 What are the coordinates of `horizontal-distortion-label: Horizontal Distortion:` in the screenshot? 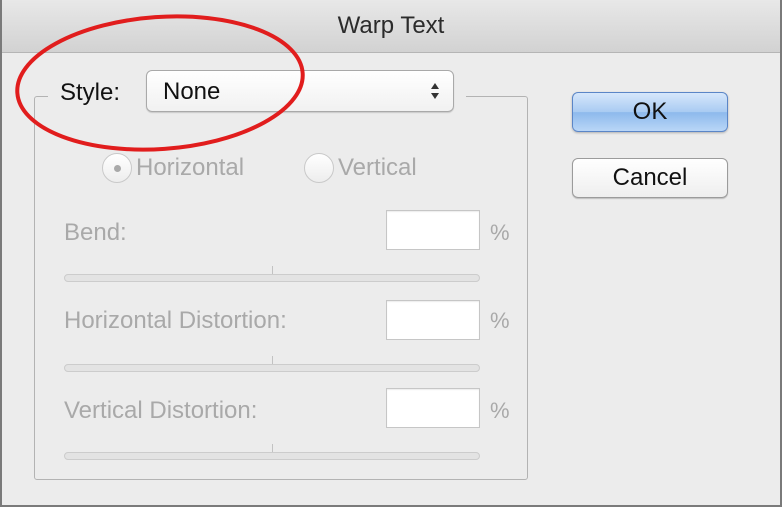 It's located at (175, 320).